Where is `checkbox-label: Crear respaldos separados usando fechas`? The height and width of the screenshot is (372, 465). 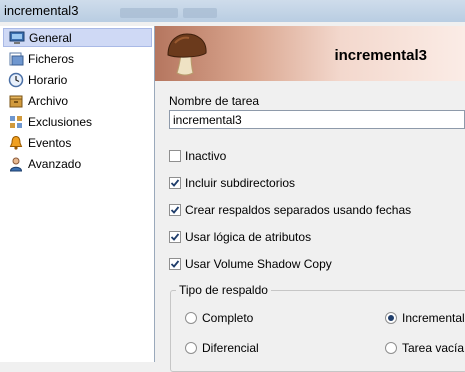
checkbox-label: Crear respaldos separados usando fechas is located at coordinates (298, 210).